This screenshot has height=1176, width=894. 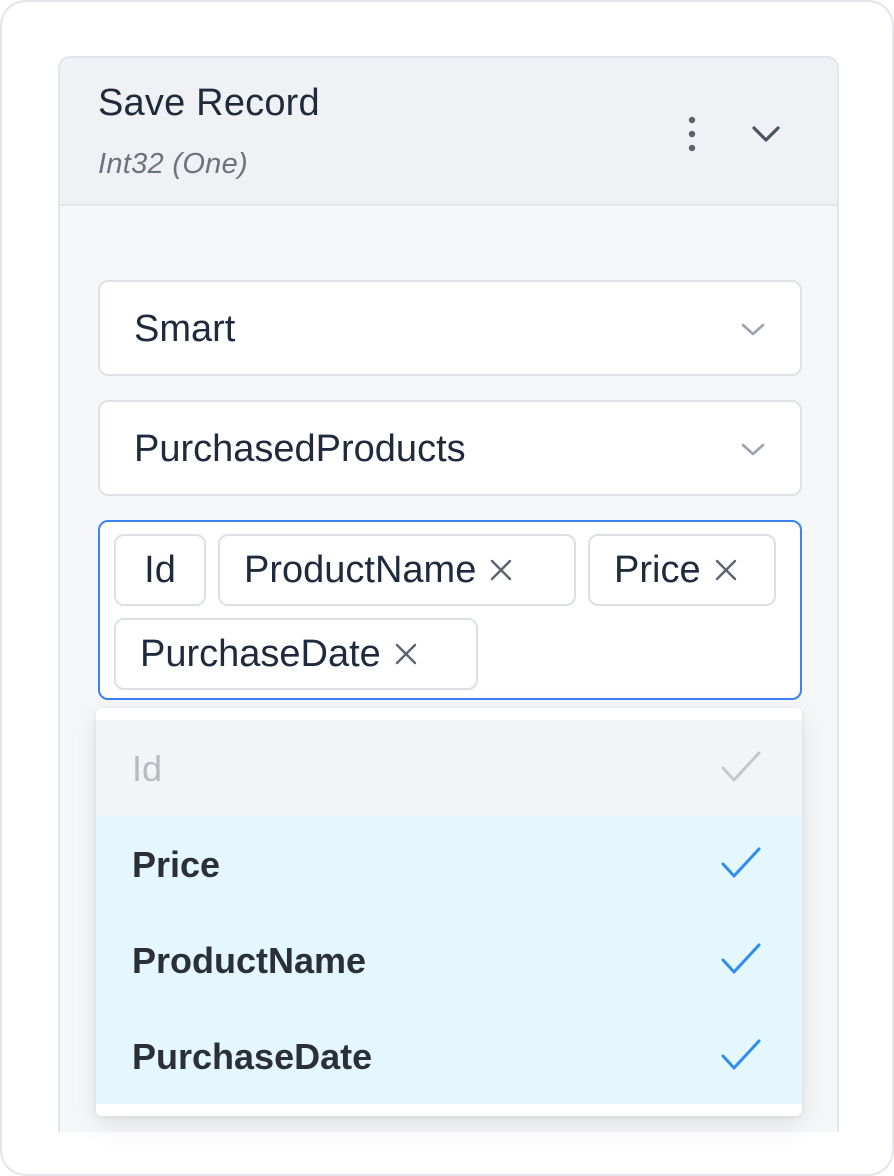 I want to click on more-vertical-icon, so click(x=692, y=134).